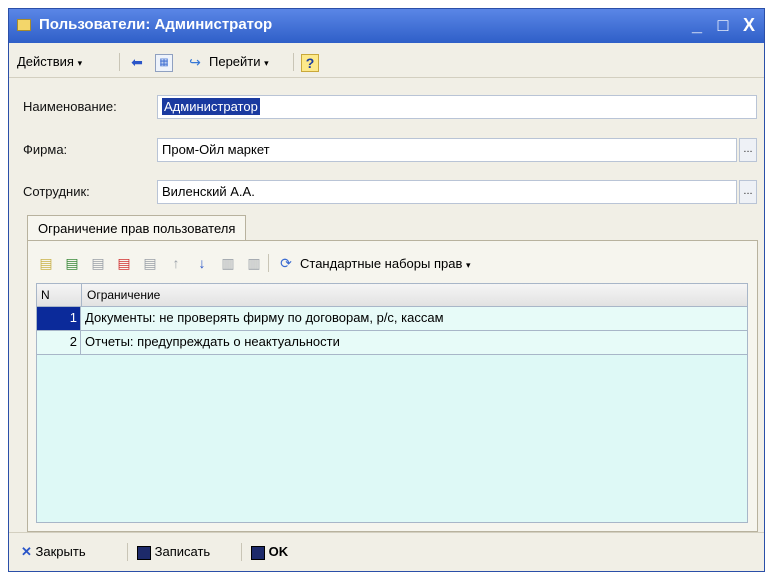  I want to click on goto-label: Перейти, so click(235, 61).